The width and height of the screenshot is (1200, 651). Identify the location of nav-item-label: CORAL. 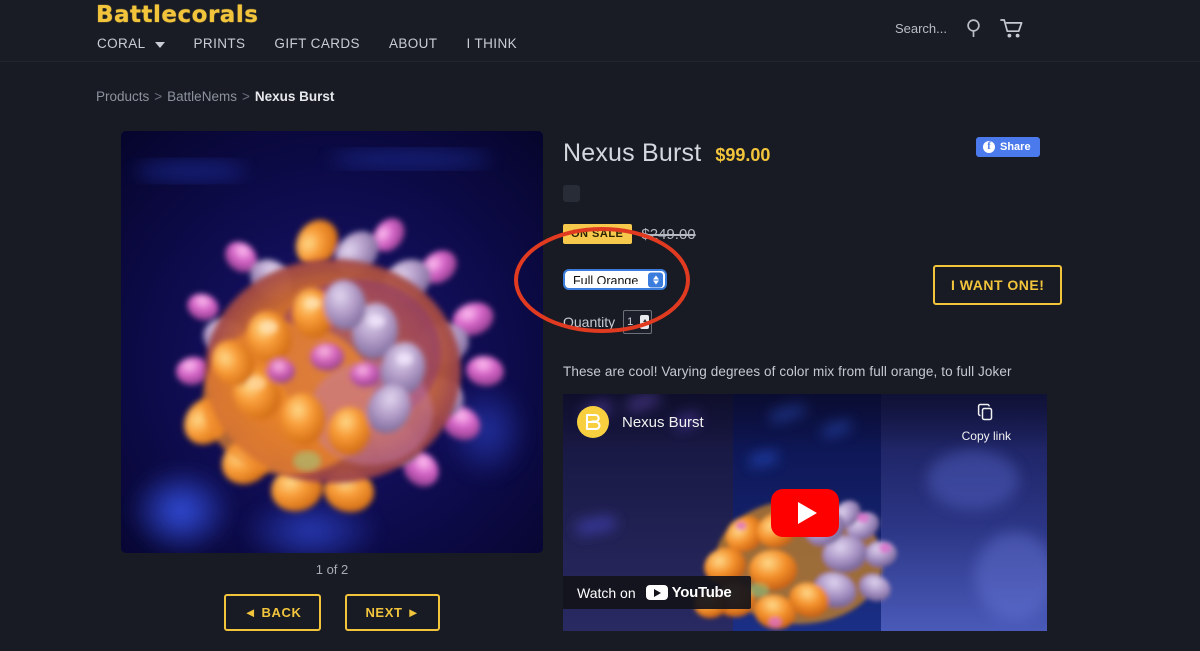
(121, 43).